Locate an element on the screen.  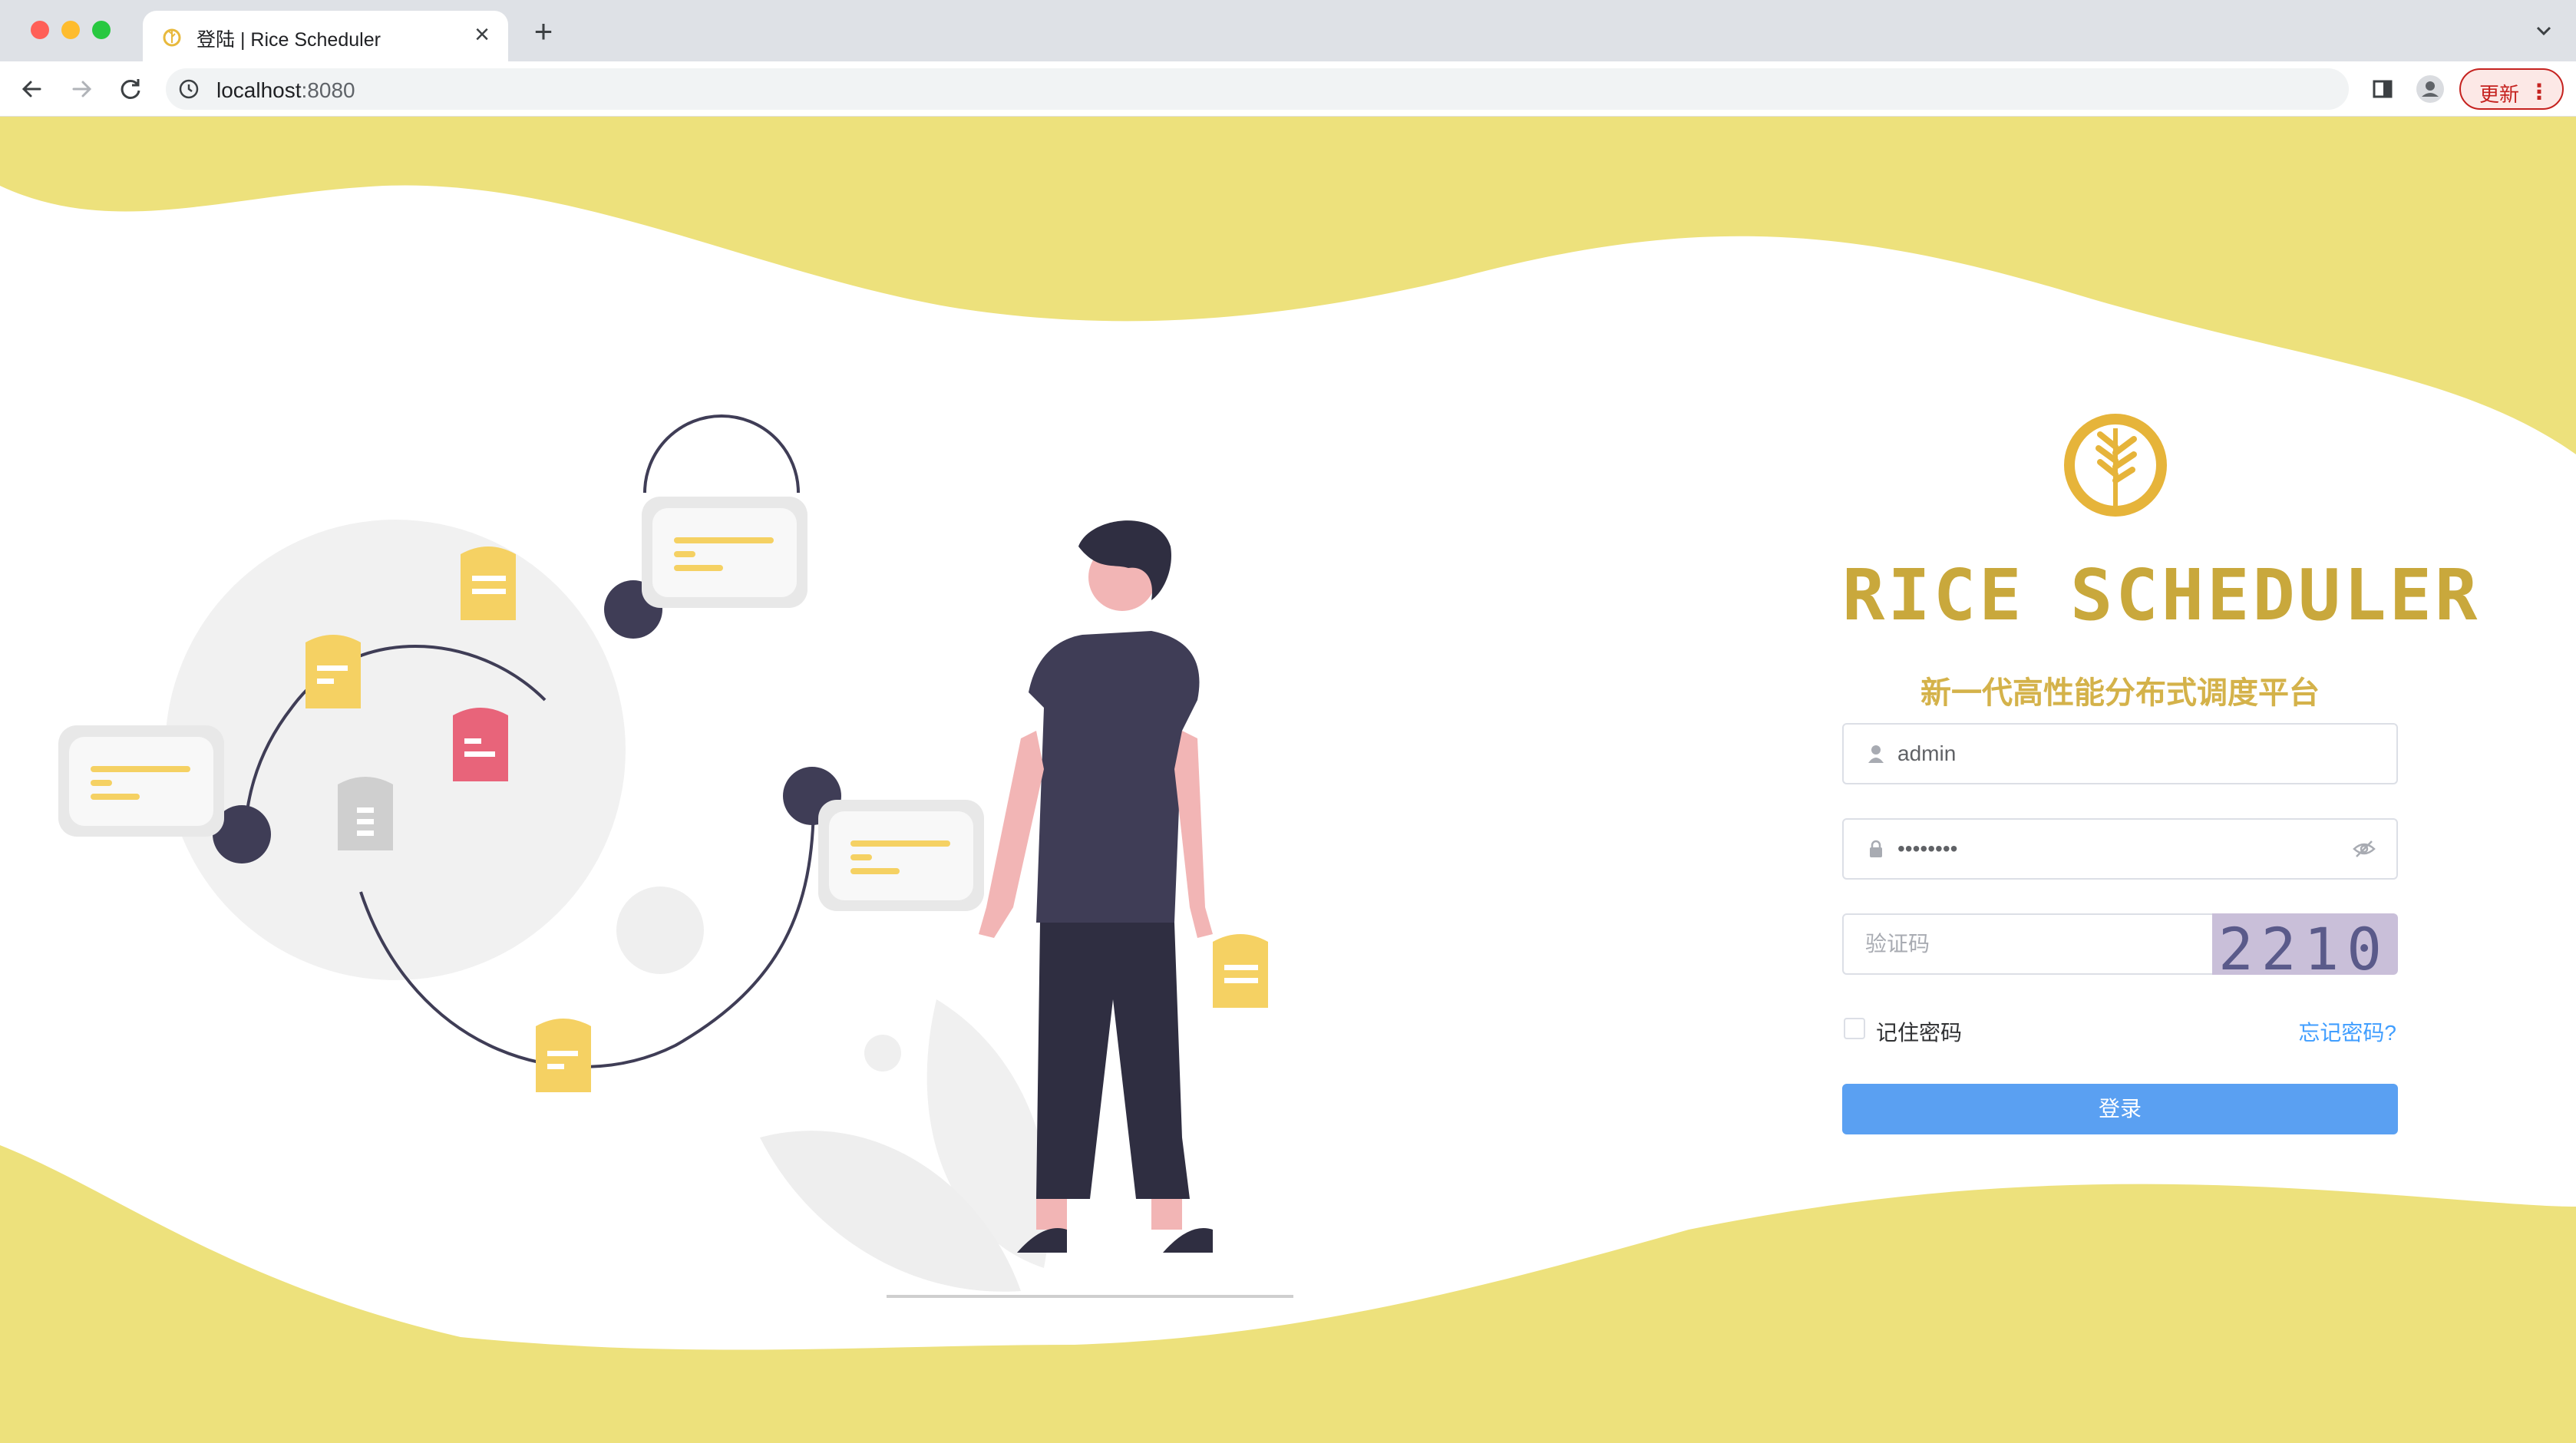
maximize-window-button is located at coordinates (101, 30).